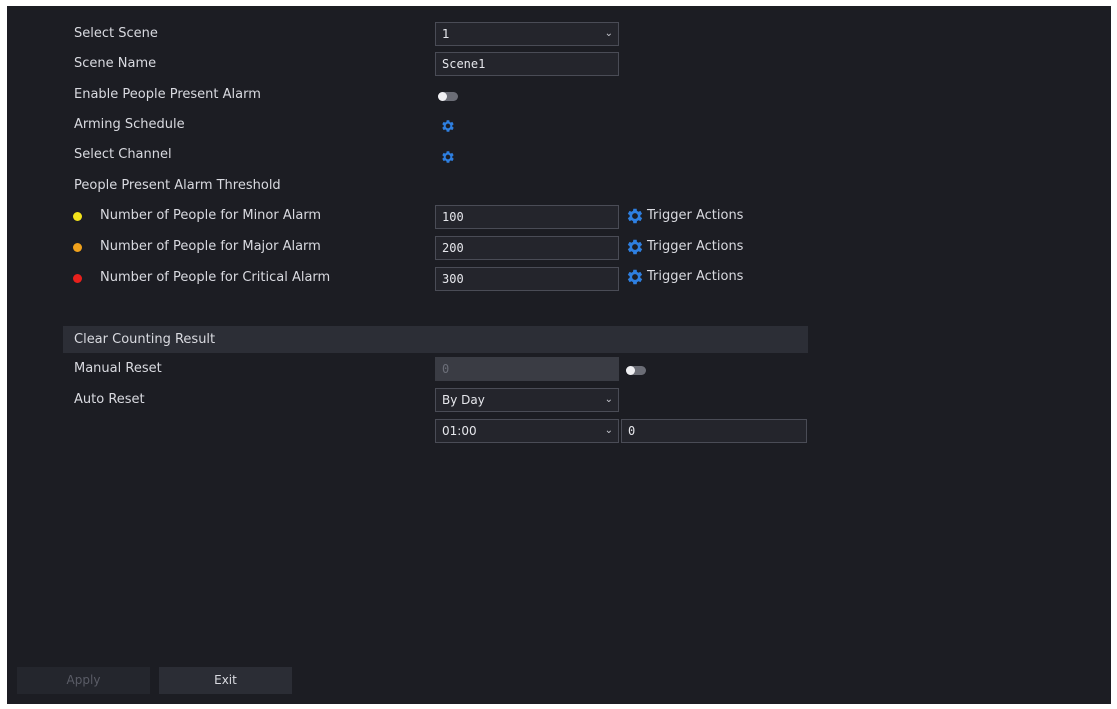 This screenshot has width=1117, height=709. What do you see at coordinates (527, 217) in the screenshot?
I see `minor-alarm-input: 100` at bounding box center [527, 217].